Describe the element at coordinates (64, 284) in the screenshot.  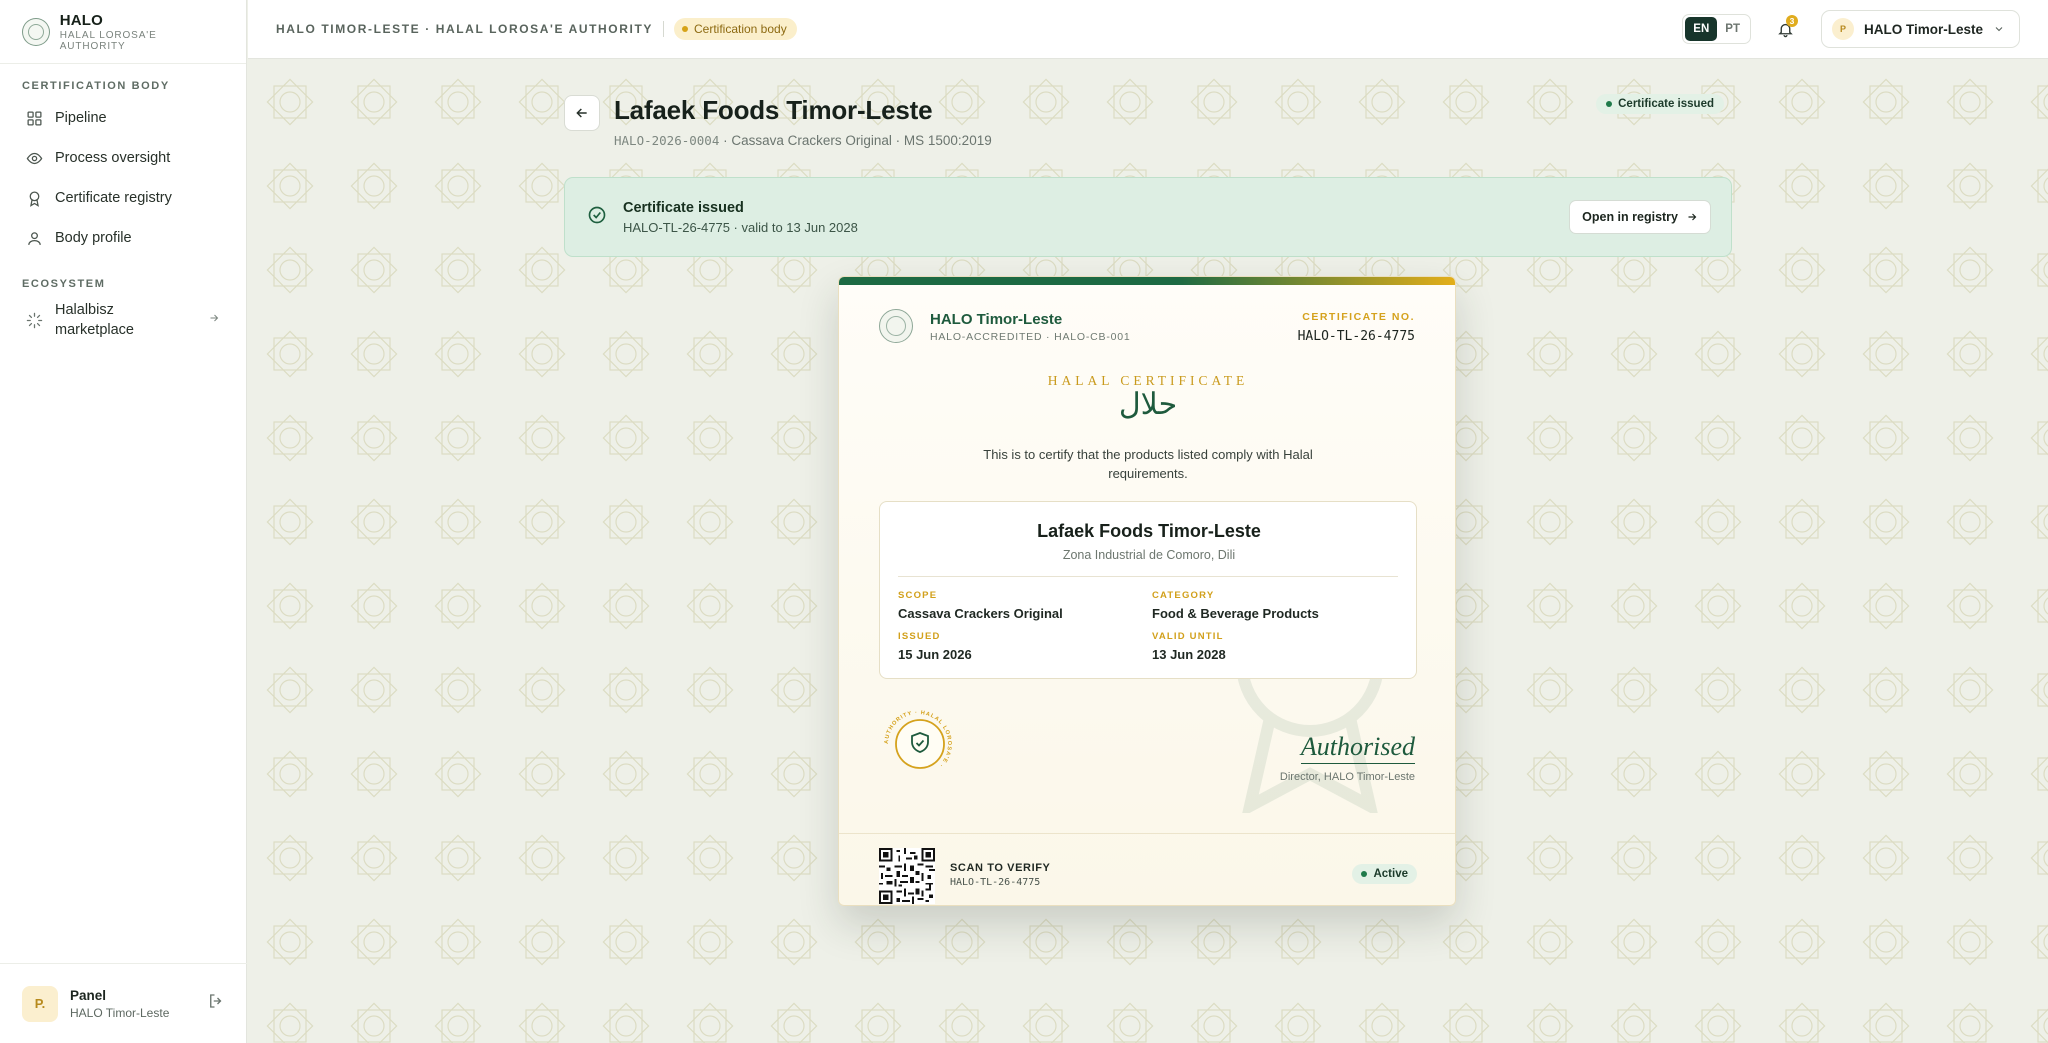
I see `nav-section-ecosystem: ECOSYSTEM` at that location.